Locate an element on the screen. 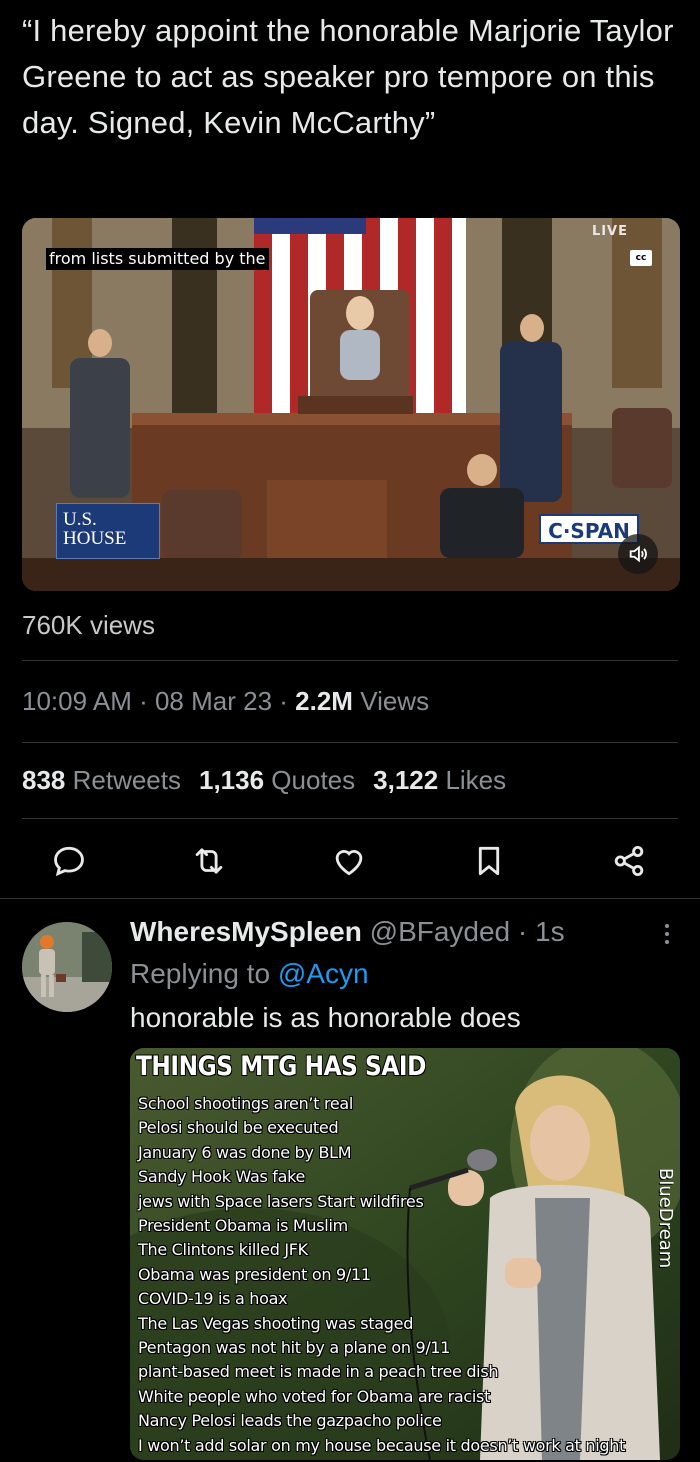  tweet-stats: 838 Retweets 1,136 Quotes 3,122 Likes is located at coordinates (264, 780).